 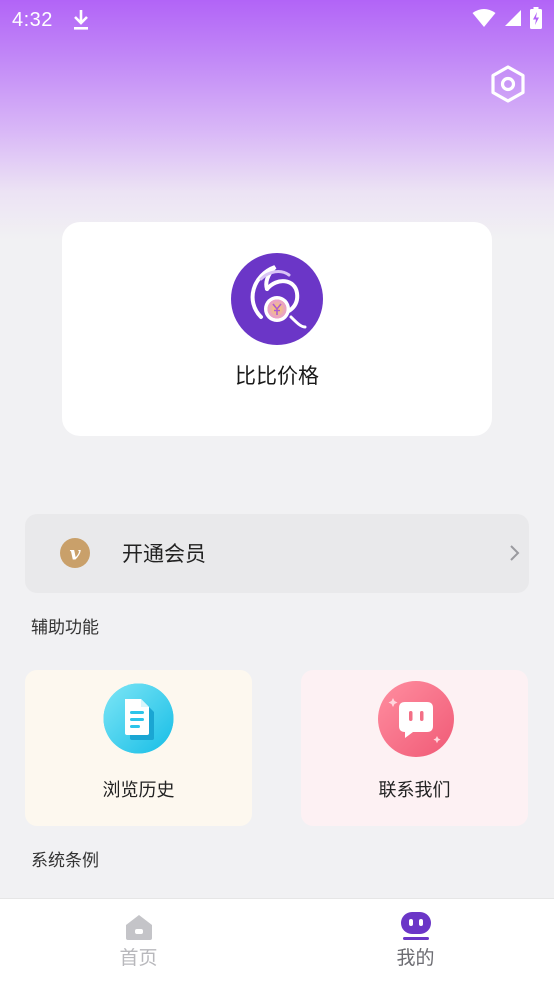 I want to click on vip-badge-icon: v, so click(x=75, y=553).